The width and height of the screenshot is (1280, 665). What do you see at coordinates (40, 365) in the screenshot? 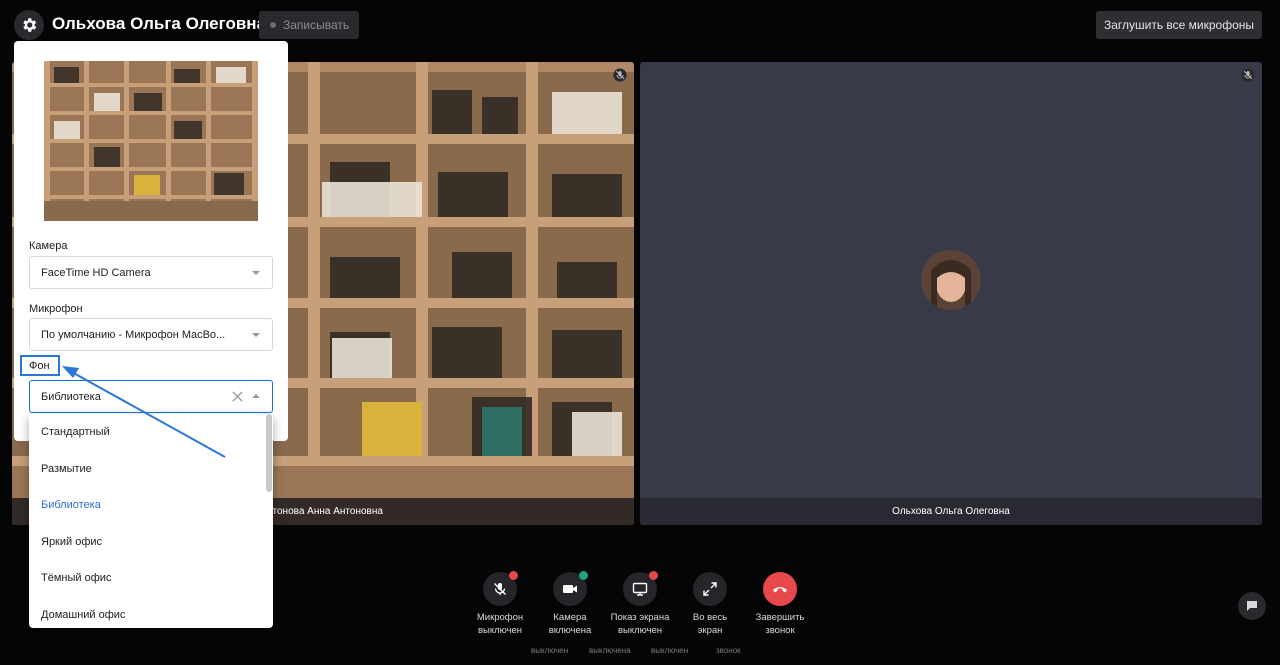
I see `annotation-highlight-box` at bounding box center [40, 365].